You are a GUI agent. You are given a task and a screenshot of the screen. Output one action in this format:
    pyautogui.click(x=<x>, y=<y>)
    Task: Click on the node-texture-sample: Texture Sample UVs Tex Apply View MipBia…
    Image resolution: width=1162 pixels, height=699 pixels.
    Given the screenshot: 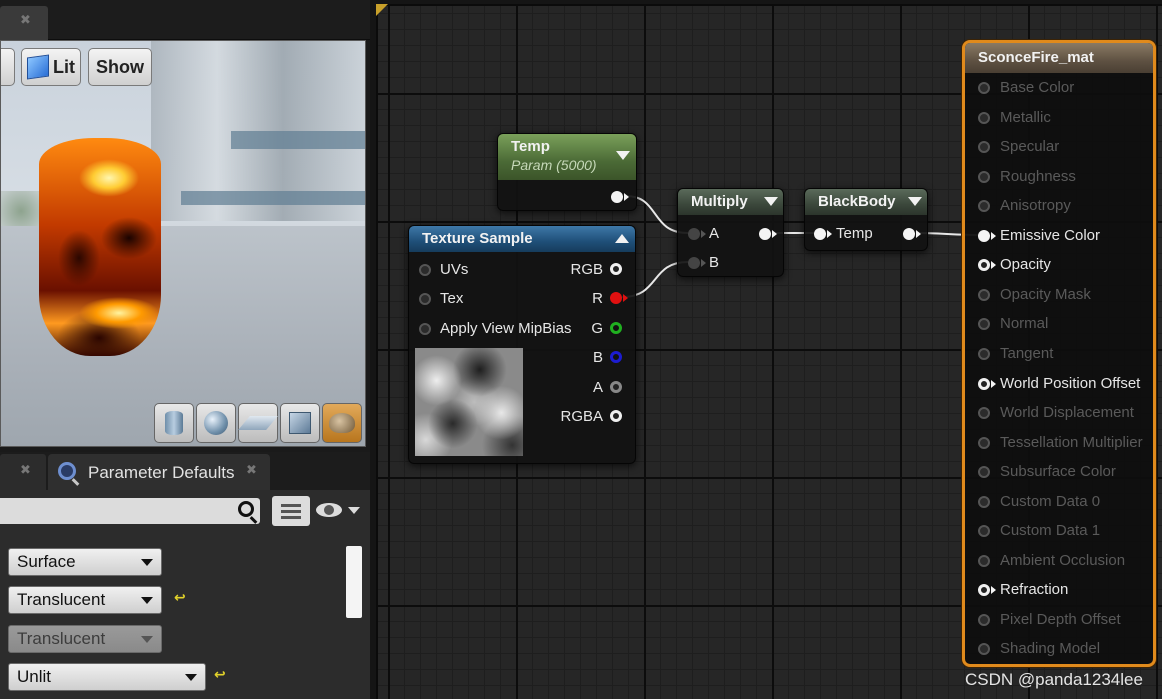 What is the action you would take?
    pyautogui.click(x=522, y=344)
    